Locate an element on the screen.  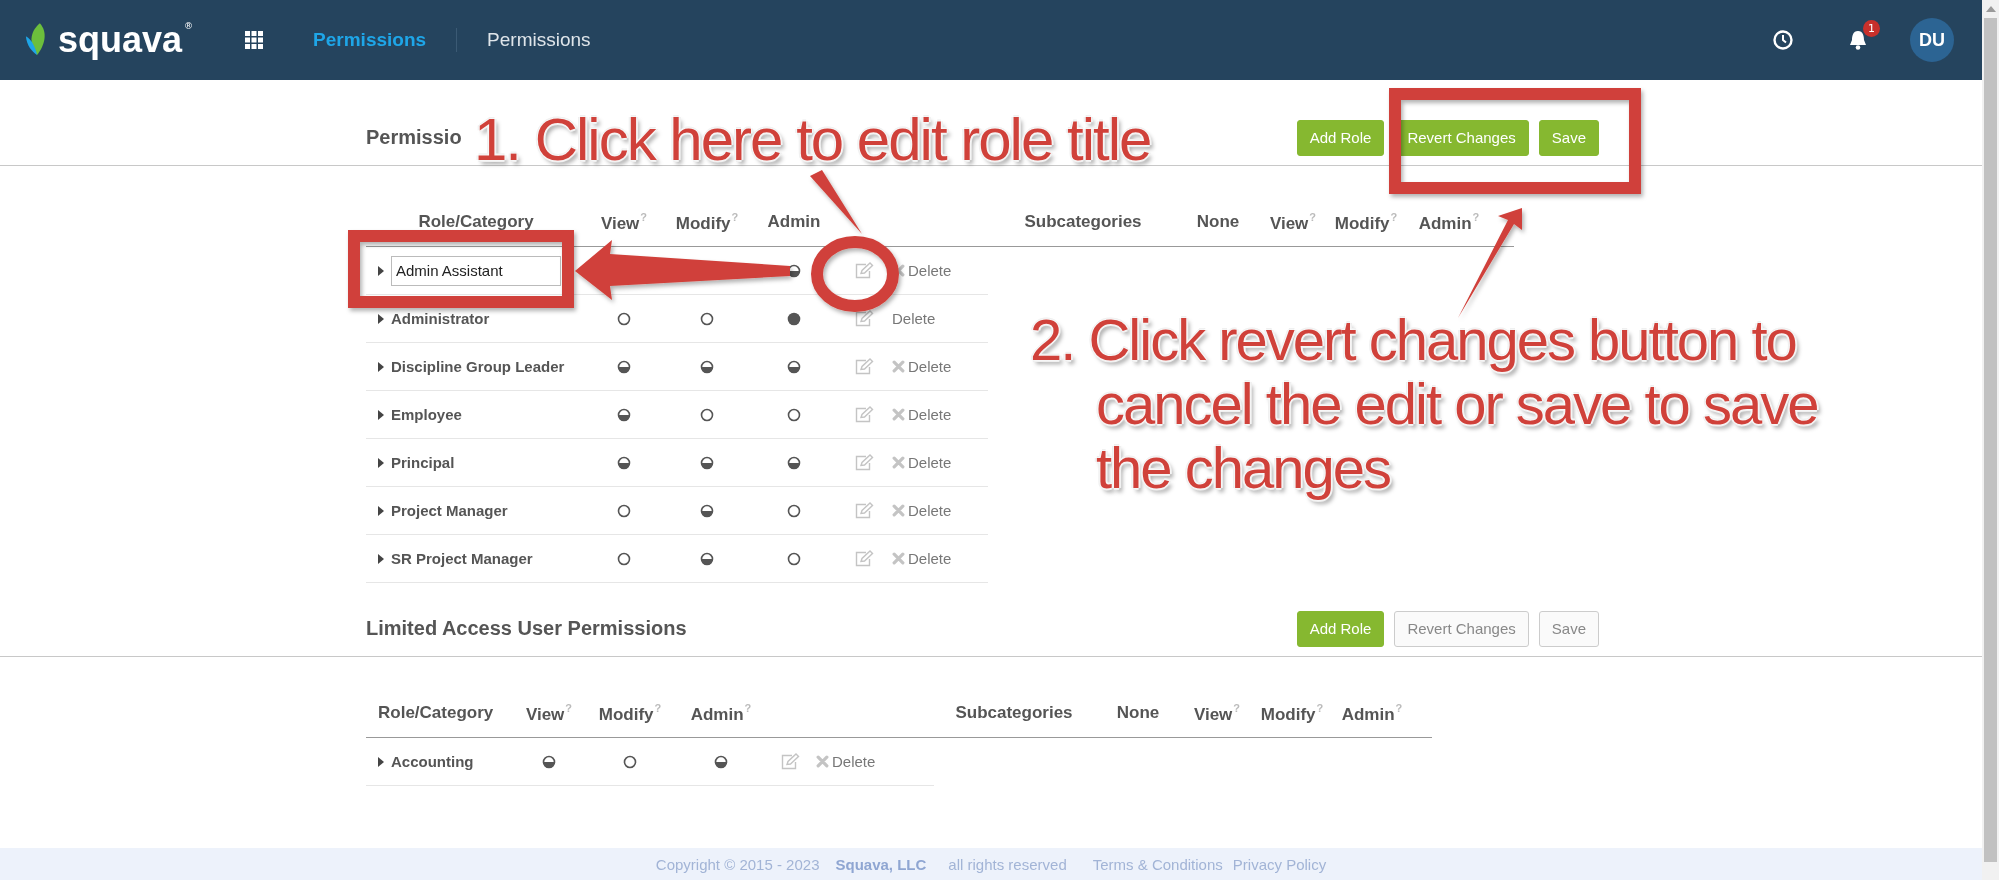
role-name: Principal is located at coordinates (423, 462).